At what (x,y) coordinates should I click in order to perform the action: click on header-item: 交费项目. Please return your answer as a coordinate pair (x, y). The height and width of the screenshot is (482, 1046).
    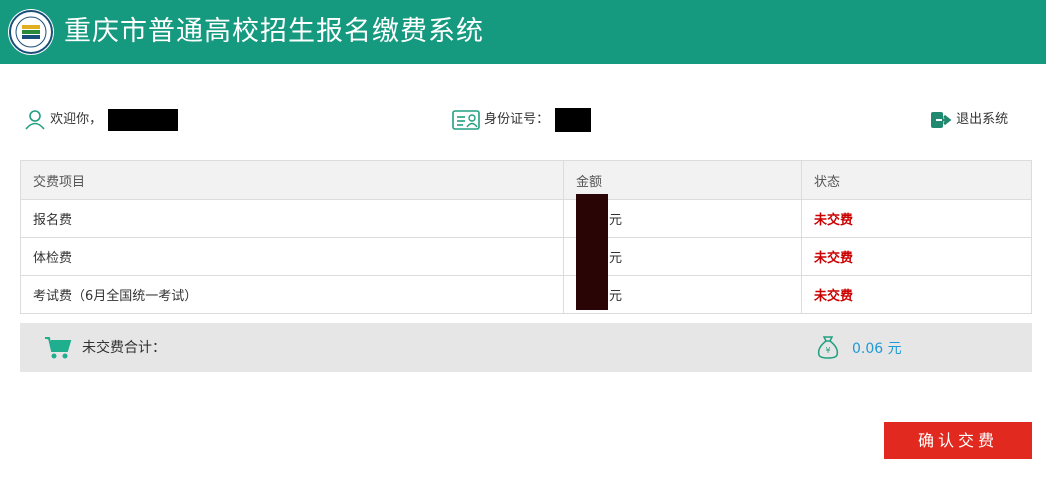
    Looking at the image, I should click on (292, 180).